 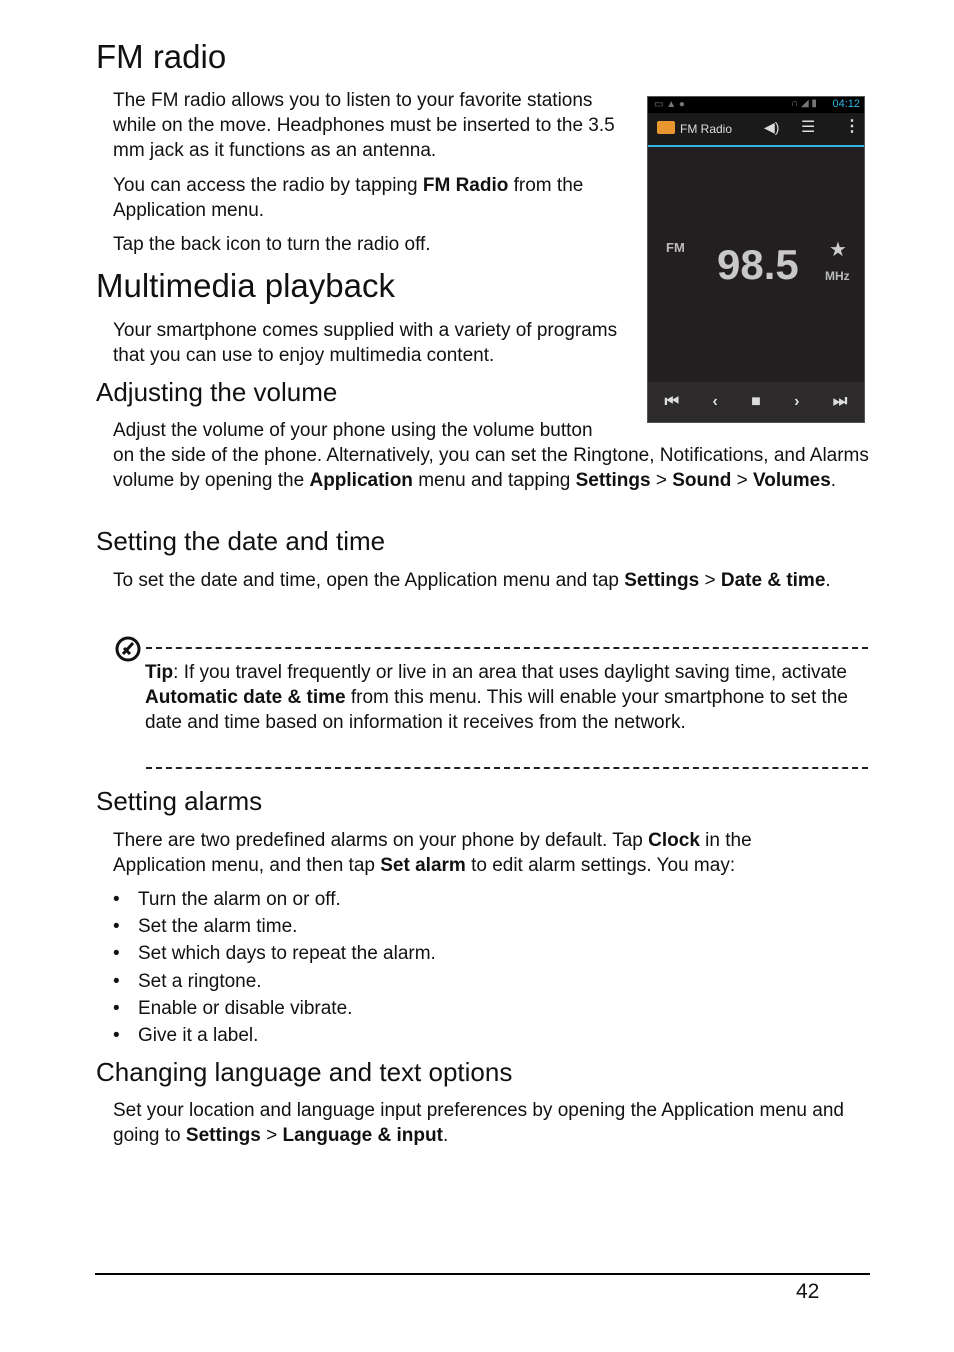 I want to click on station-list-icon: ☰, so click(x=808, y=127).